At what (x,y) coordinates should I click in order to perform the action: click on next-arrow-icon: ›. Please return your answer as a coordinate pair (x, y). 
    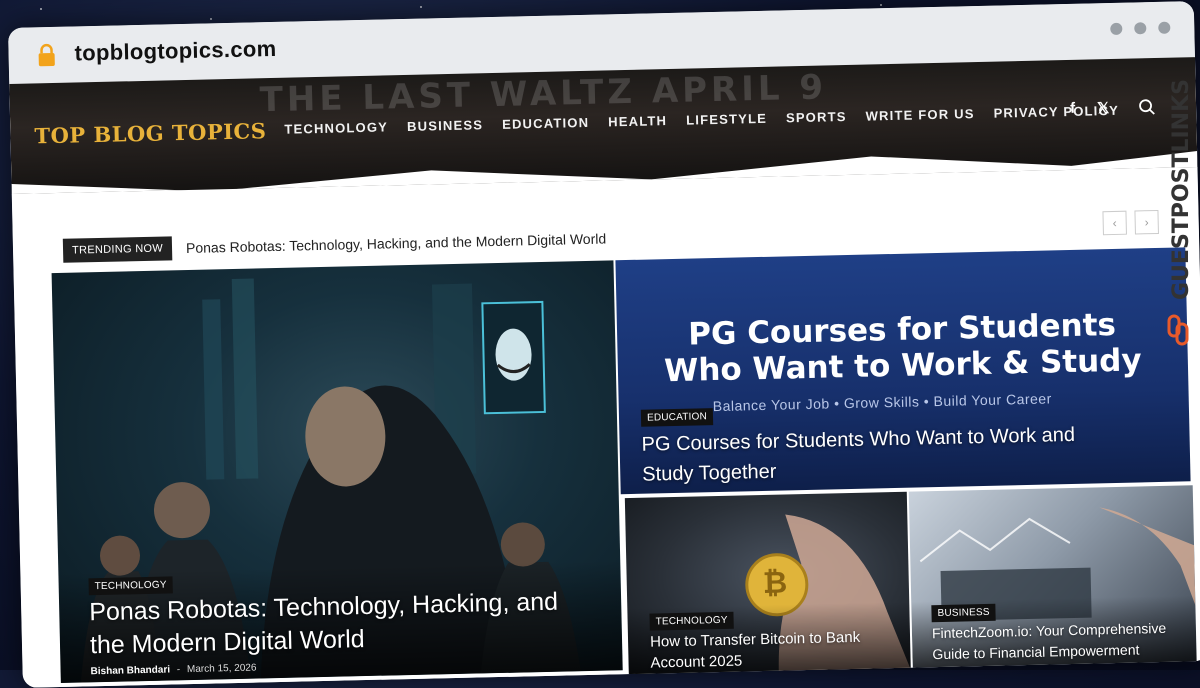
    Looking at the image, I should click on (1146, 222).